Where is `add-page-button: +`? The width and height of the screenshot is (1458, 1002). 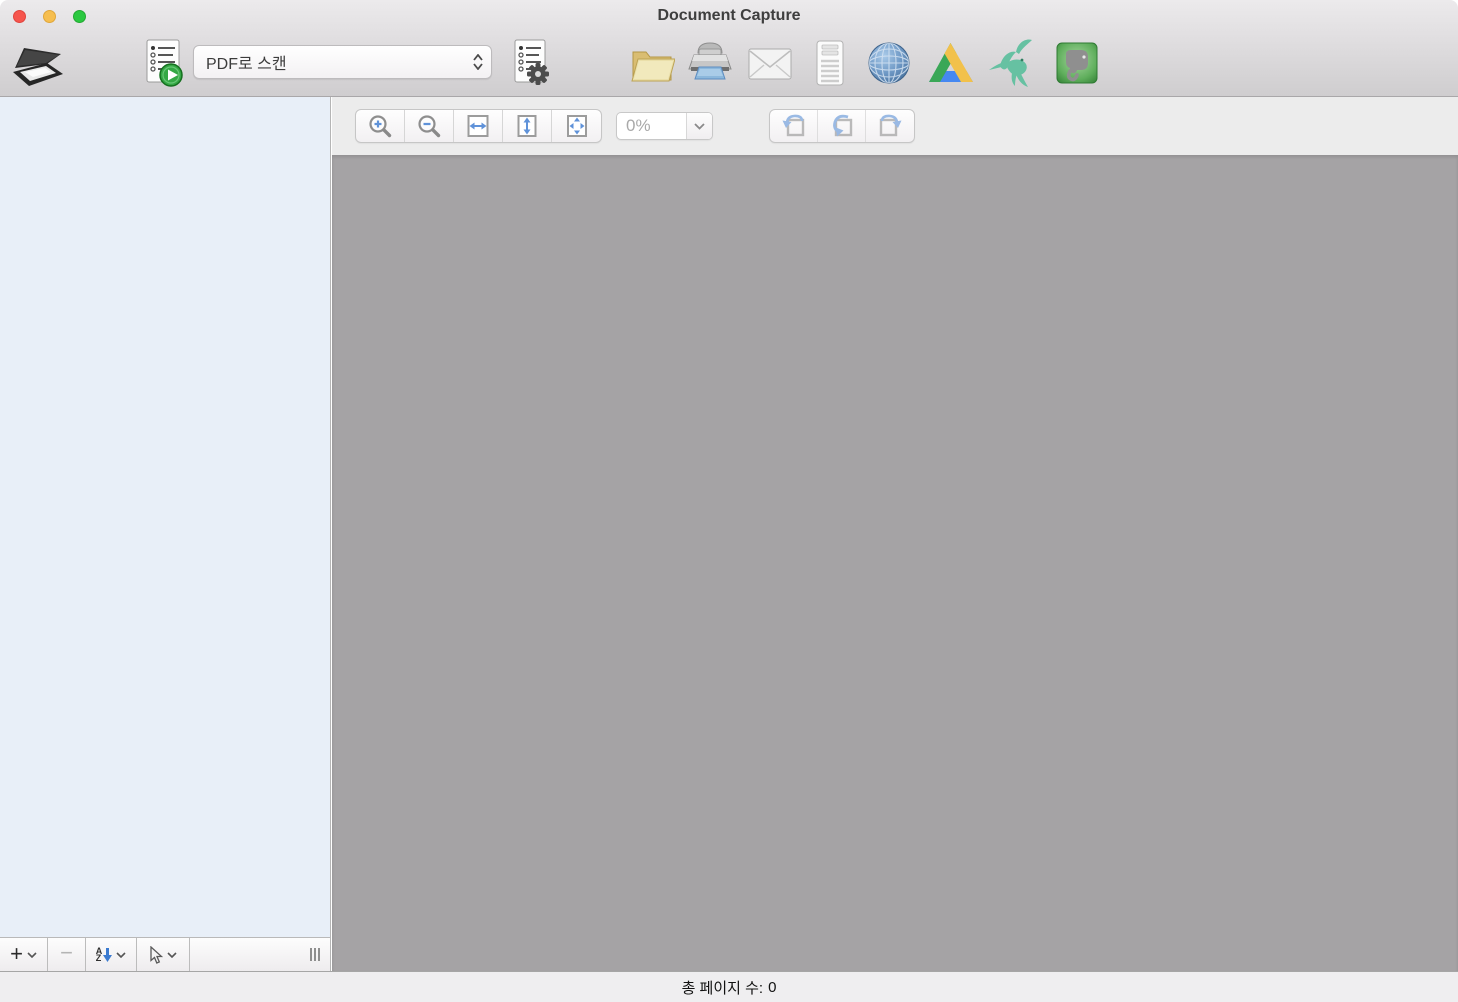
add-page-button: + is located at coordinates (24, 954).